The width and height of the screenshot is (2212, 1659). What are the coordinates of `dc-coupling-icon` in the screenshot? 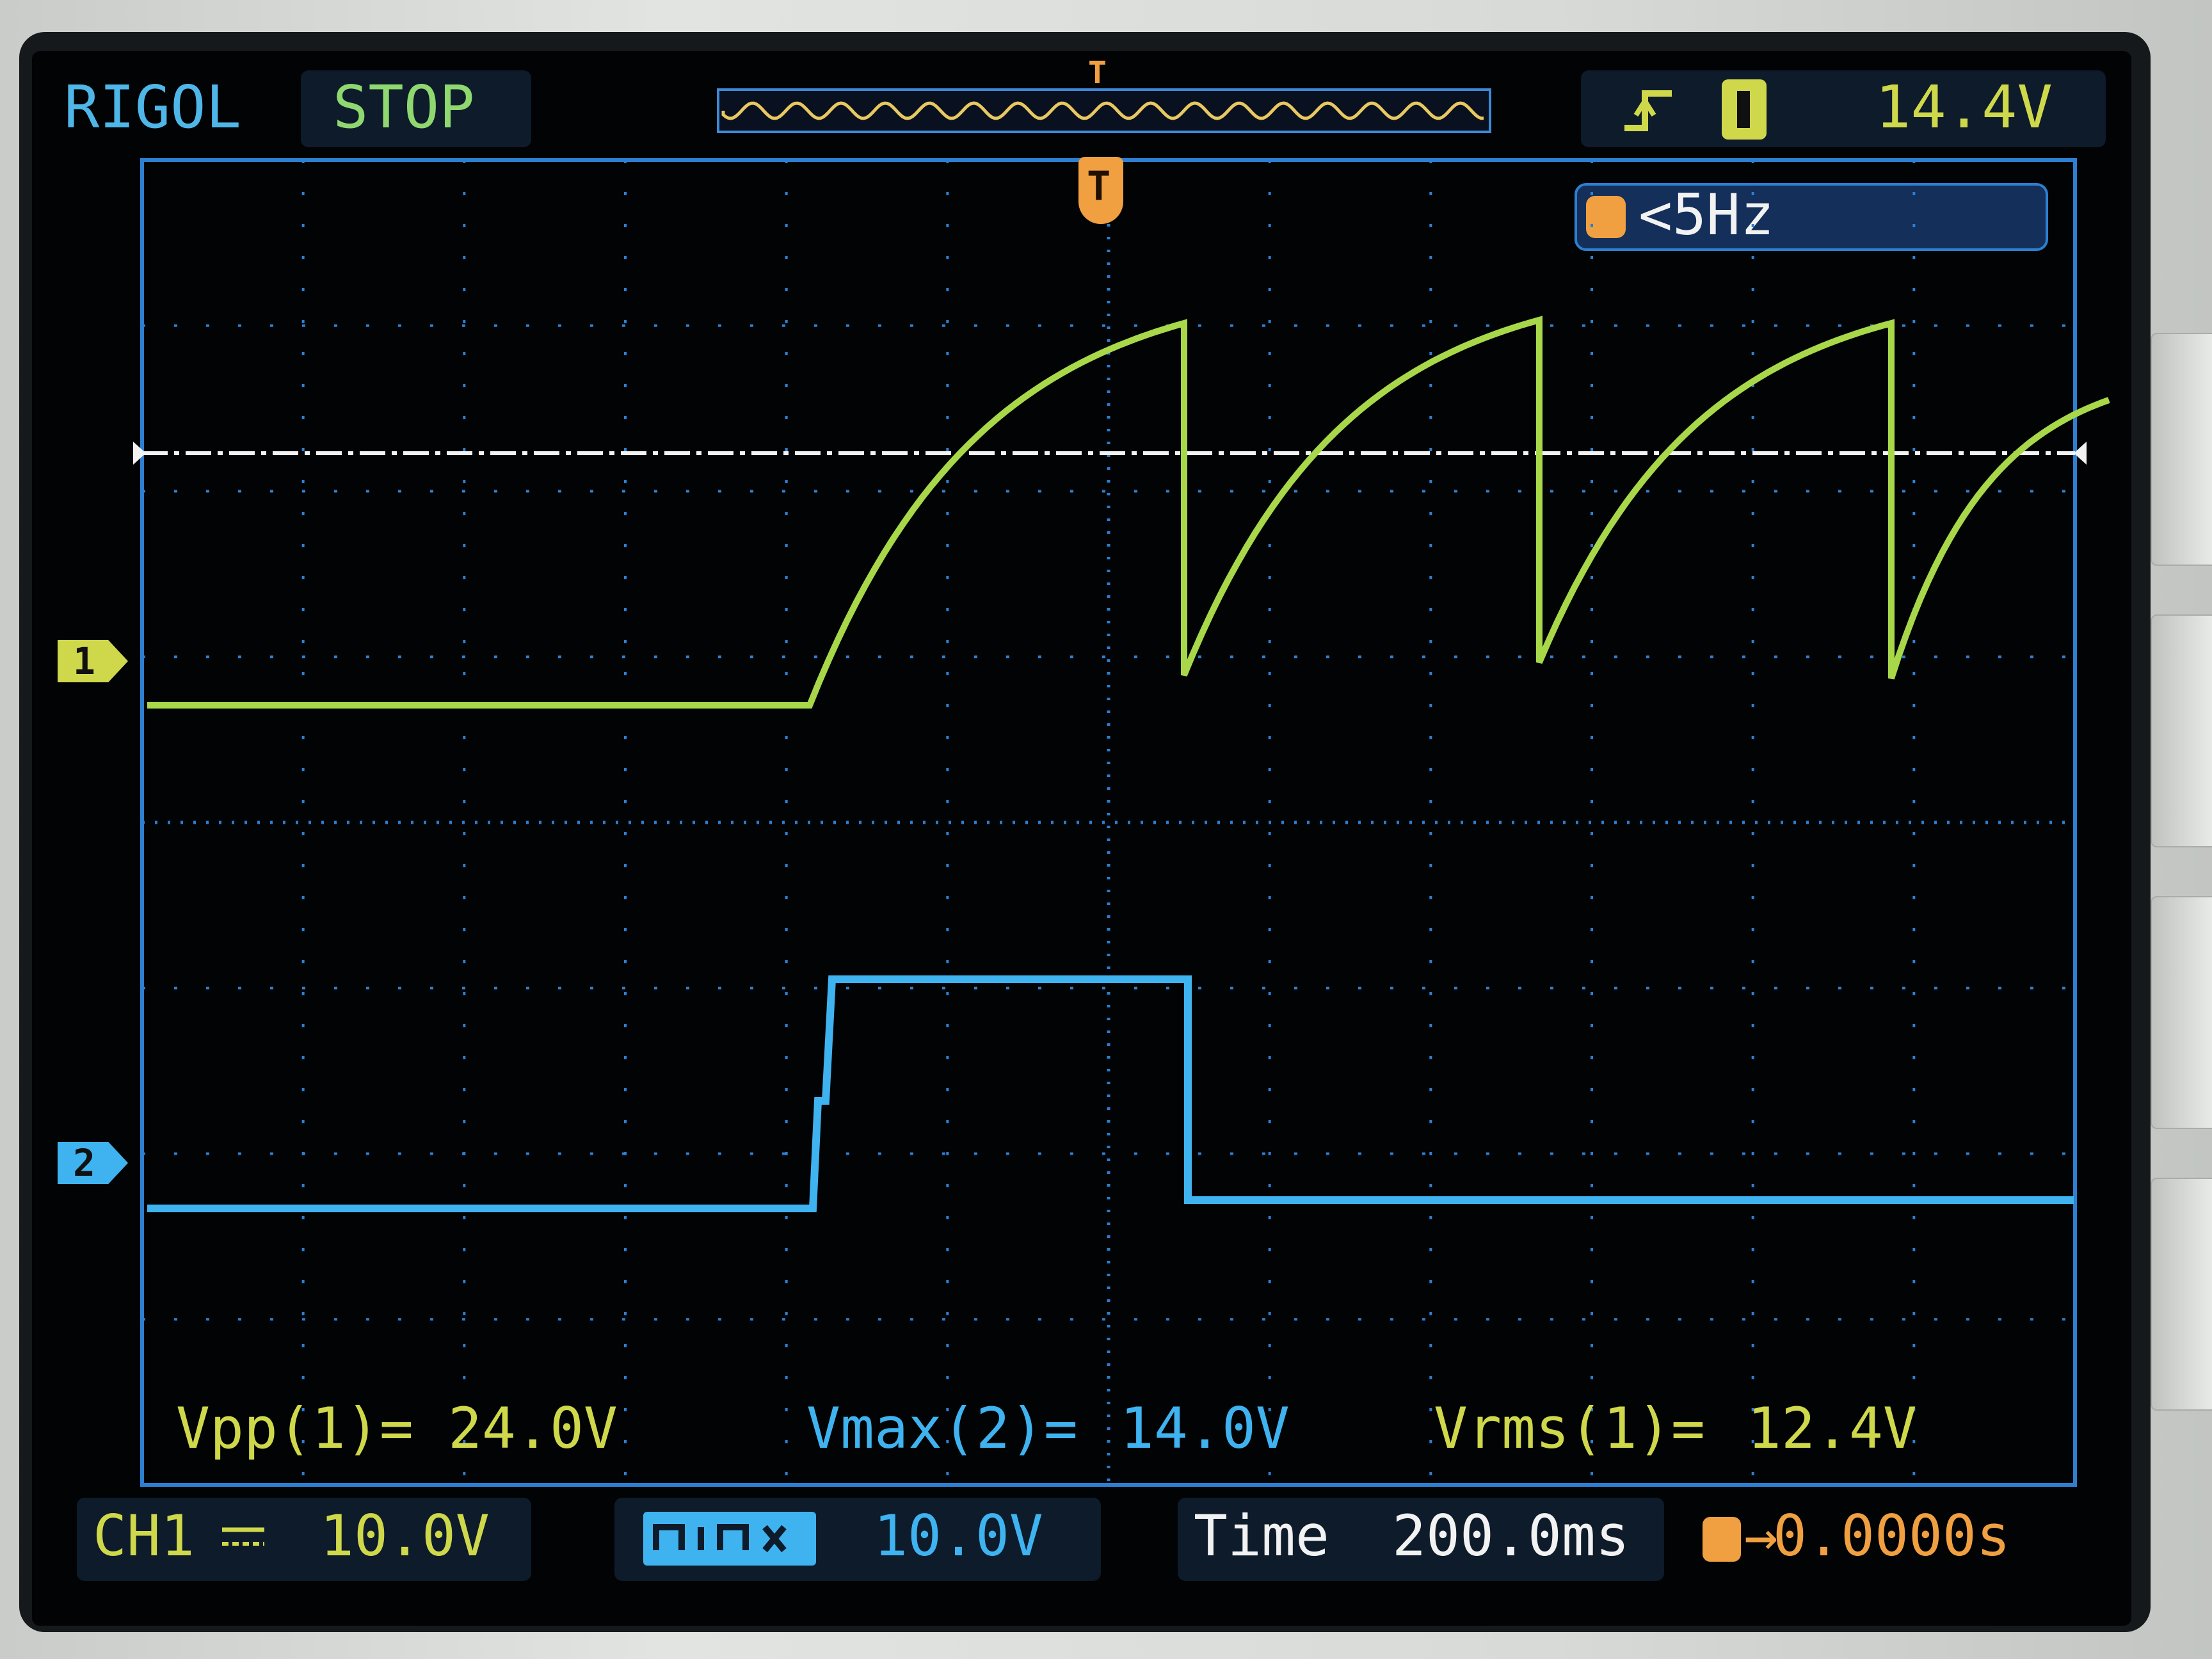 It's located at (243, 1539).